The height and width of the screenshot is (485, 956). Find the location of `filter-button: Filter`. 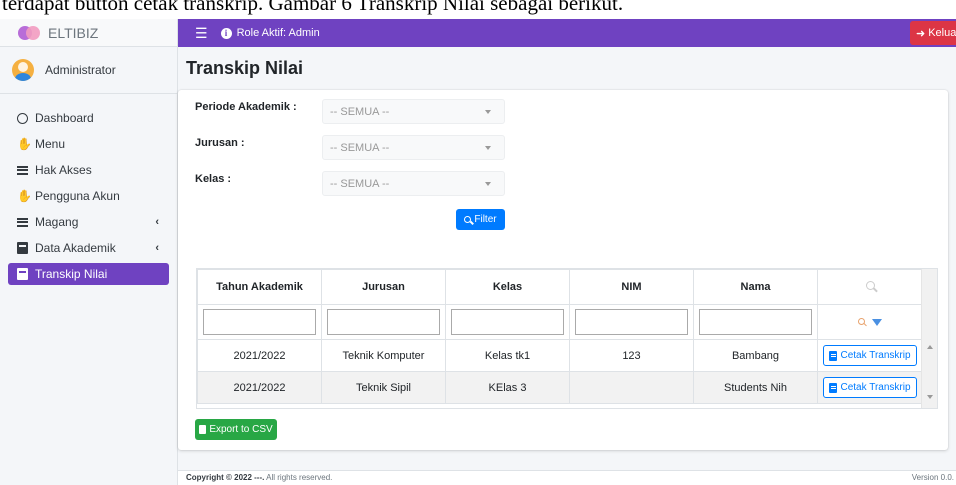

filter-button: Filter is located at coordinates (480, 219).